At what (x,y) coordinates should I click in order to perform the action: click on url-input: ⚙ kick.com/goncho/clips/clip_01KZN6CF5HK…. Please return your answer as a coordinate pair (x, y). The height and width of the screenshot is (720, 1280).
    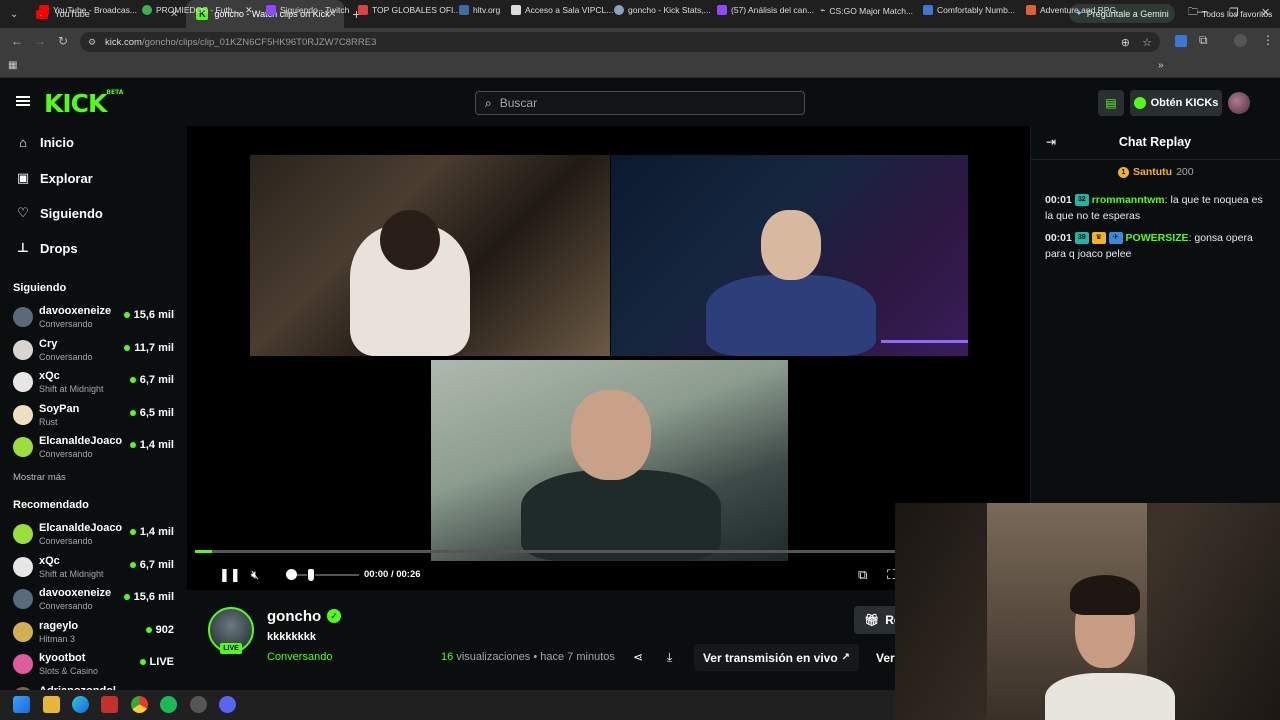
    Looking at the image, I should click on (620, 42).